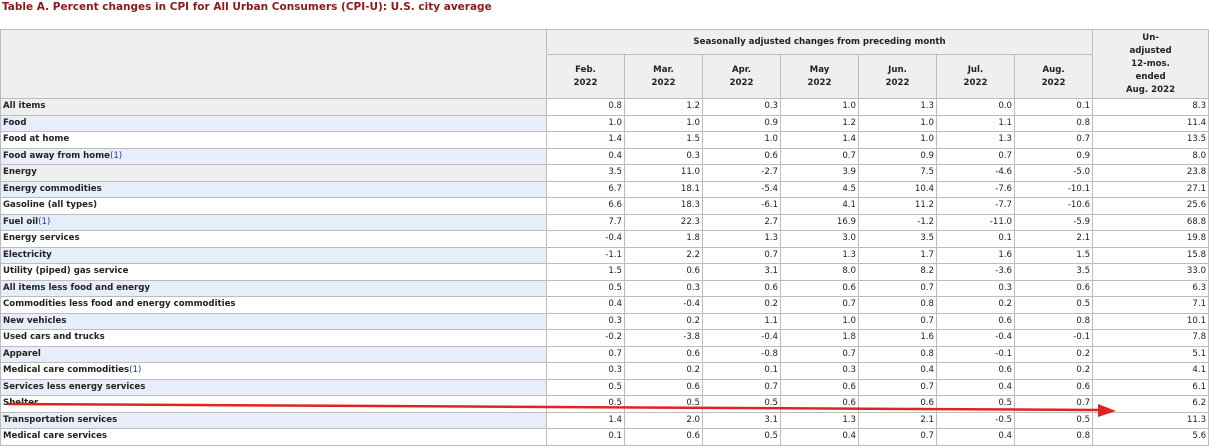 The width and height of the screenshot is (1209, 448). What do you see at coordinates (1150, 222) in the screenshot?
I see `unadjusted-value-cell: 68.8` at bounding box center [1150, 222].